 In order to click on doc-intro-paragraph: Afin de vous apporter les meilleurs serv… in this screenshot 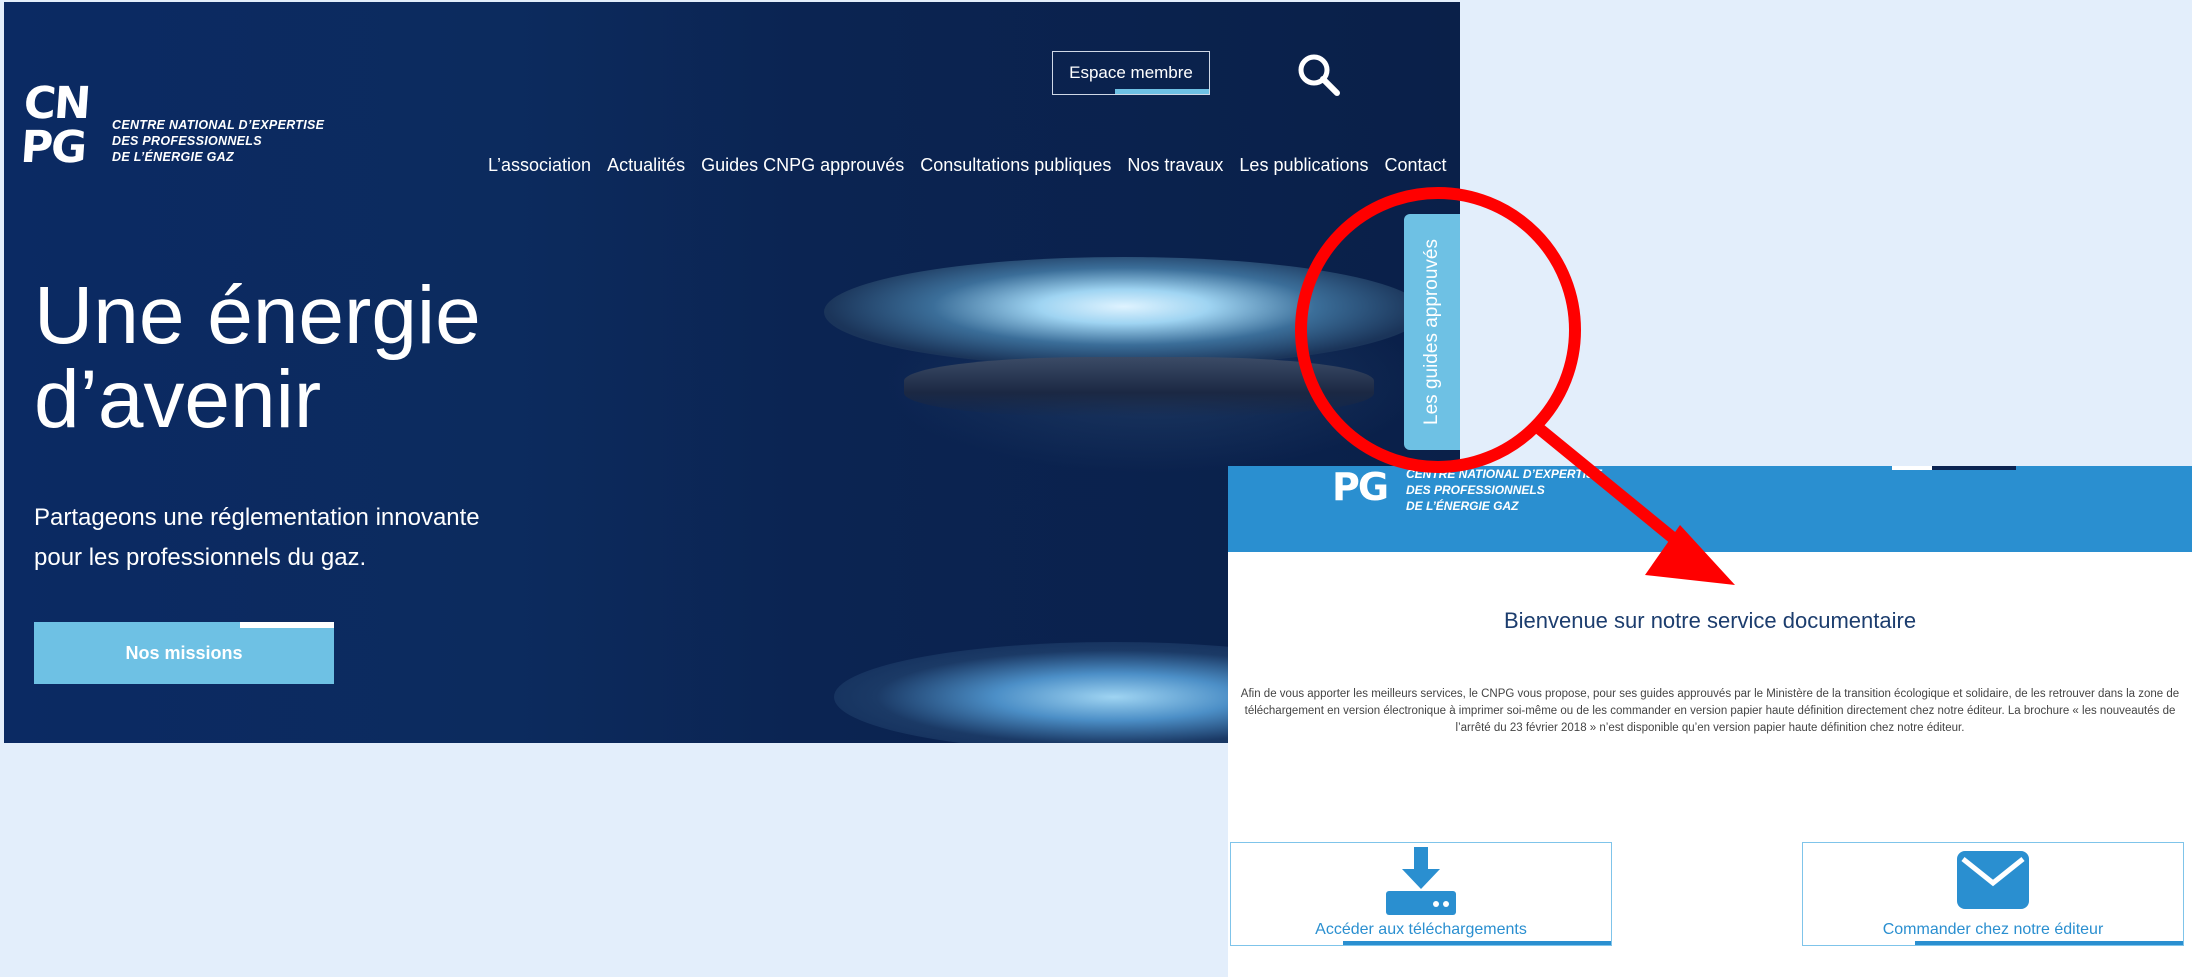, I will do `click(1710, 711)`.